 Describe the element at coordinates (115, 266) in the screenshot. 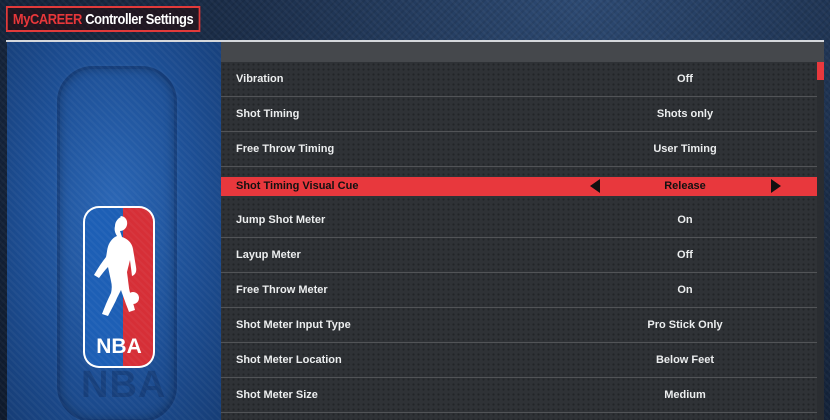

I see `player-silhouette` at that location.